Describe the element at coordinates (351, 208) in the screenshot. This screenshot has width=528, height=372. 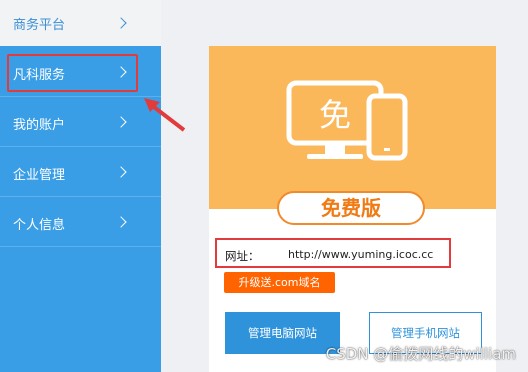
I see `free-plan-badge: 免费版` at that location.